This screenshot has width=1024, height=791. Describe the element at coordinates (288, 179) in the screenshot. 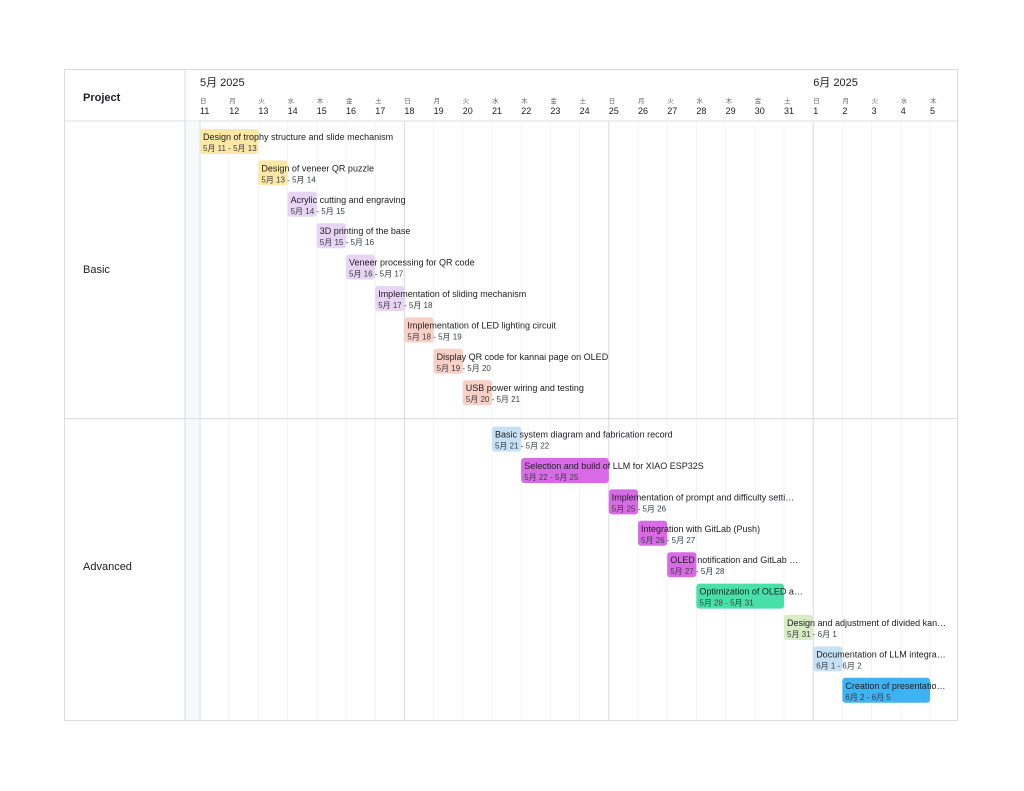

I see `task-date-range: 5月 13 - 5月 14` at that location.